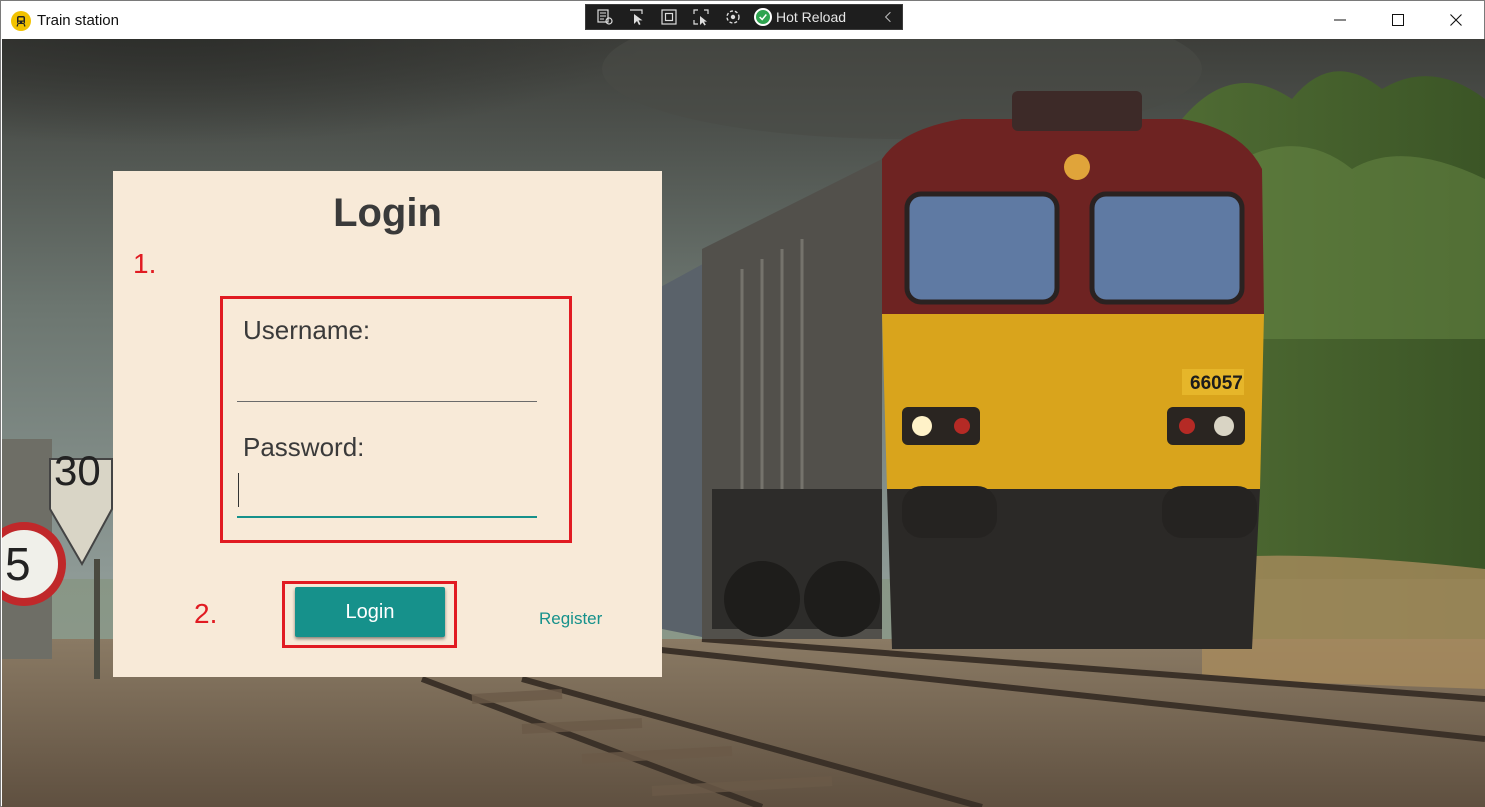 Image resolution: width=1485 pixels, height=807 pixels. I want to click on close-icon, so click(1456, 20).